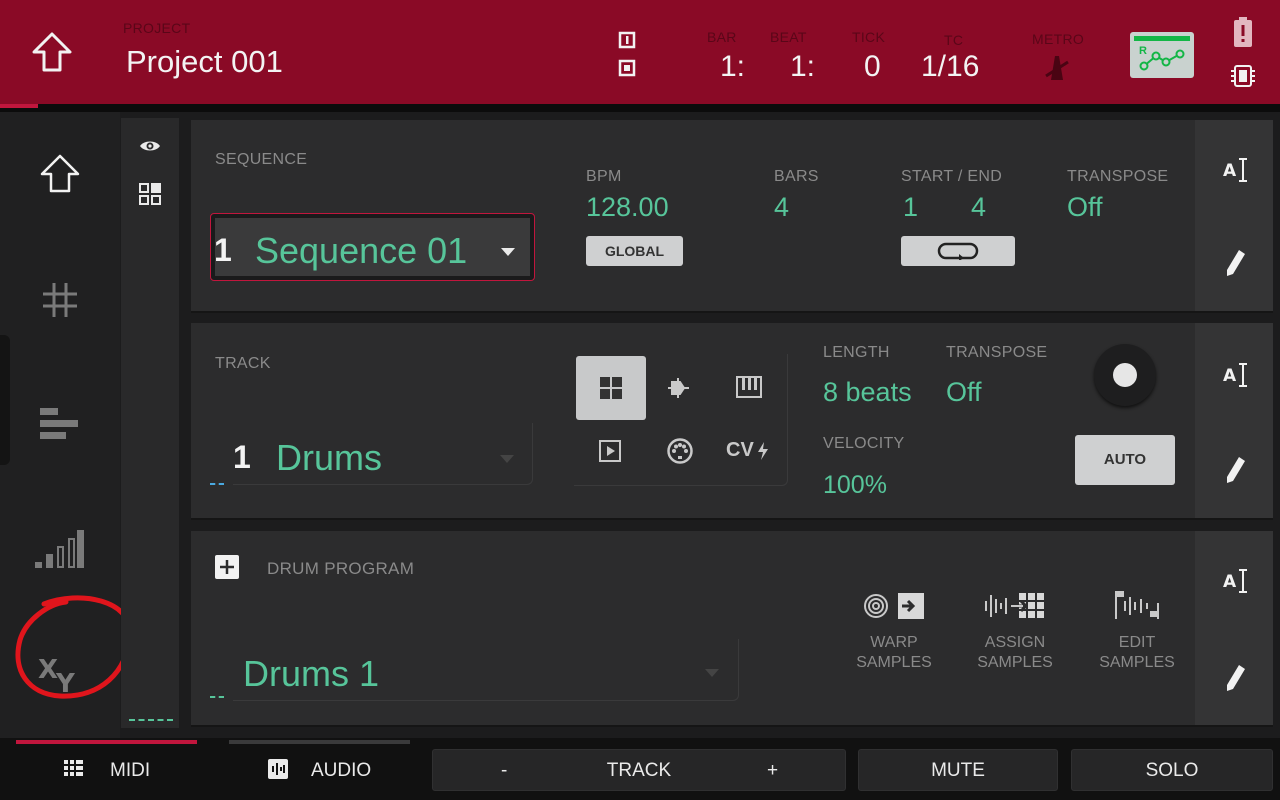 The image size is (1280, 800). I want to click on track-number: 1, so click(242, 457).